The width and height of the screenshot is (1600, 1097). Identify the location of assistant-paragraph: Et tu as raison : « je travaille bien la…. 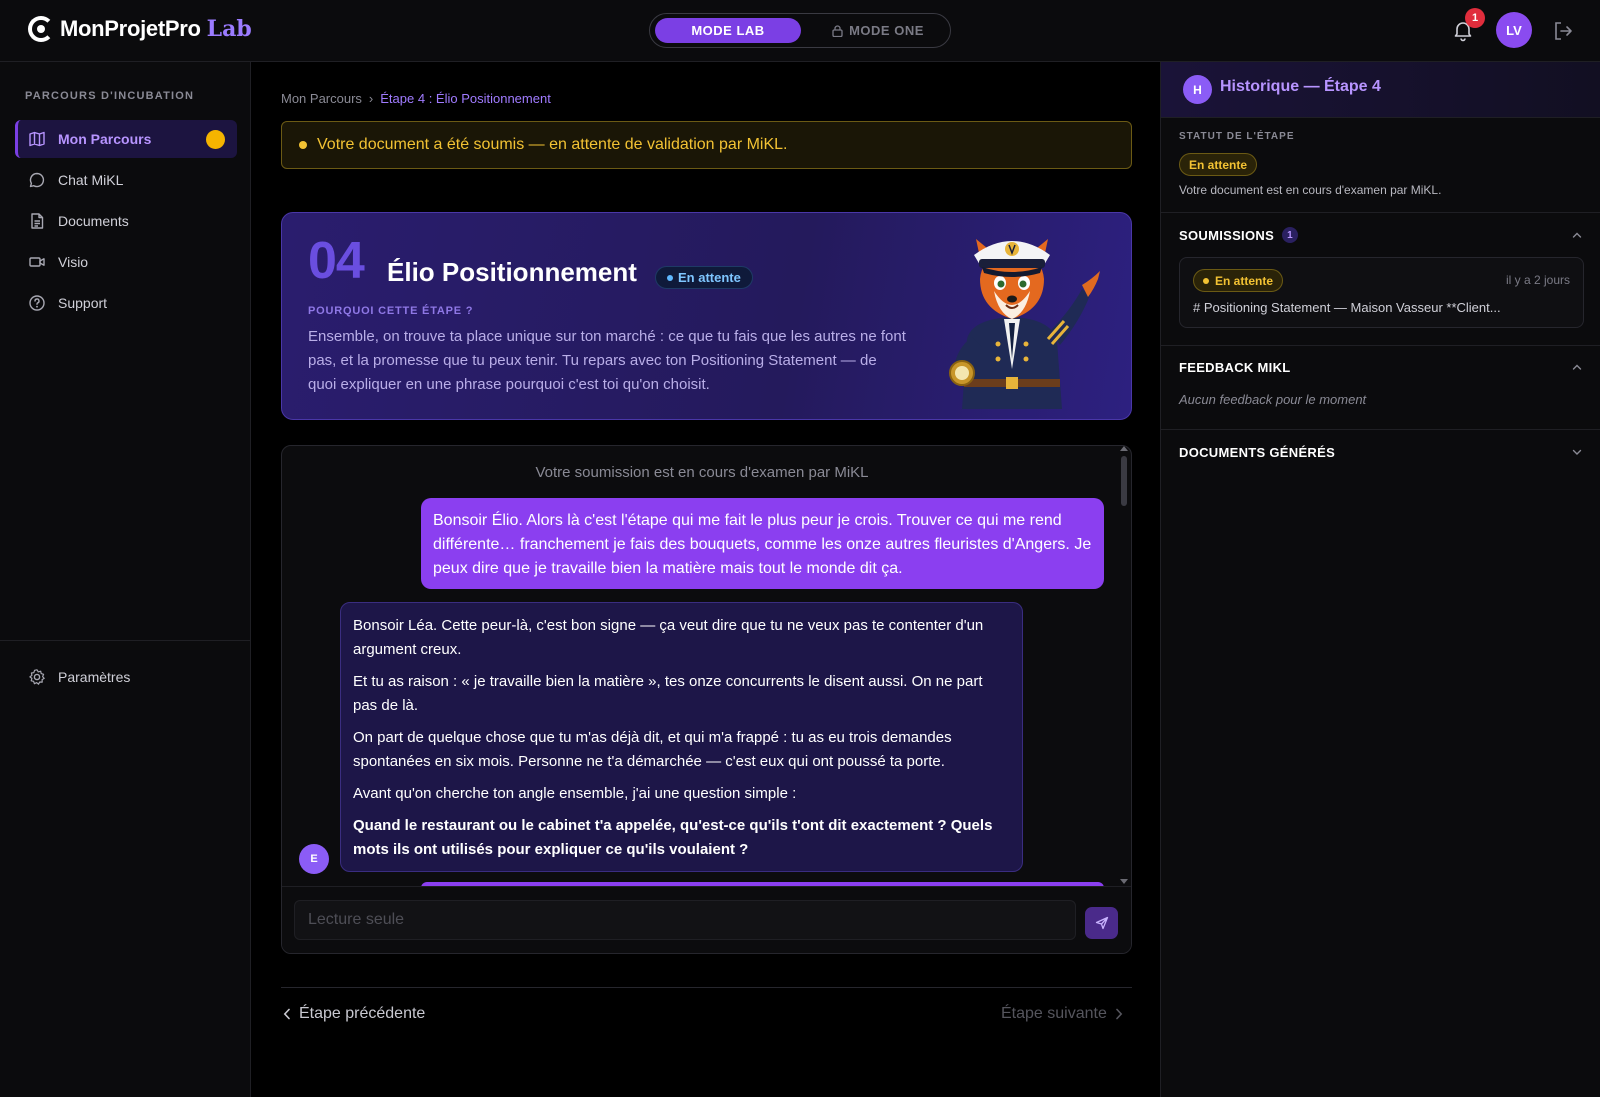
(668, 693).